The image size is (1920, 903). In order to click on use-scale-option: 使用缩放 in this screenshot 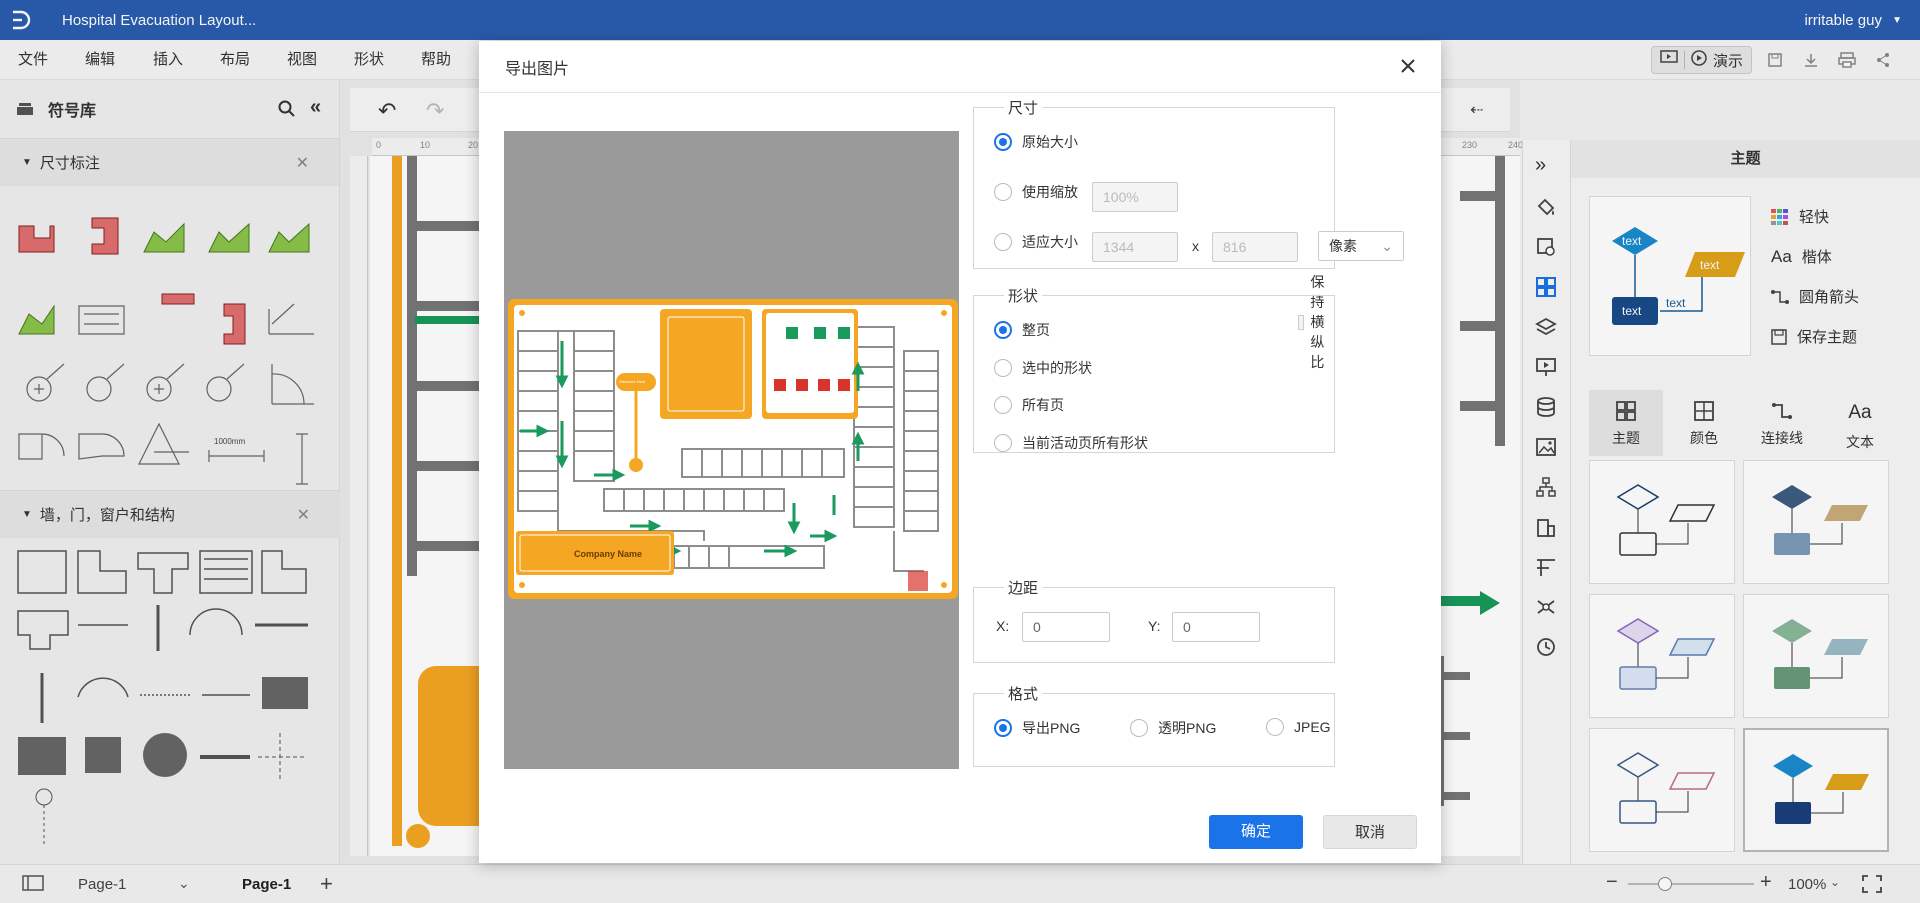, I will do `click(1036, 192)`.